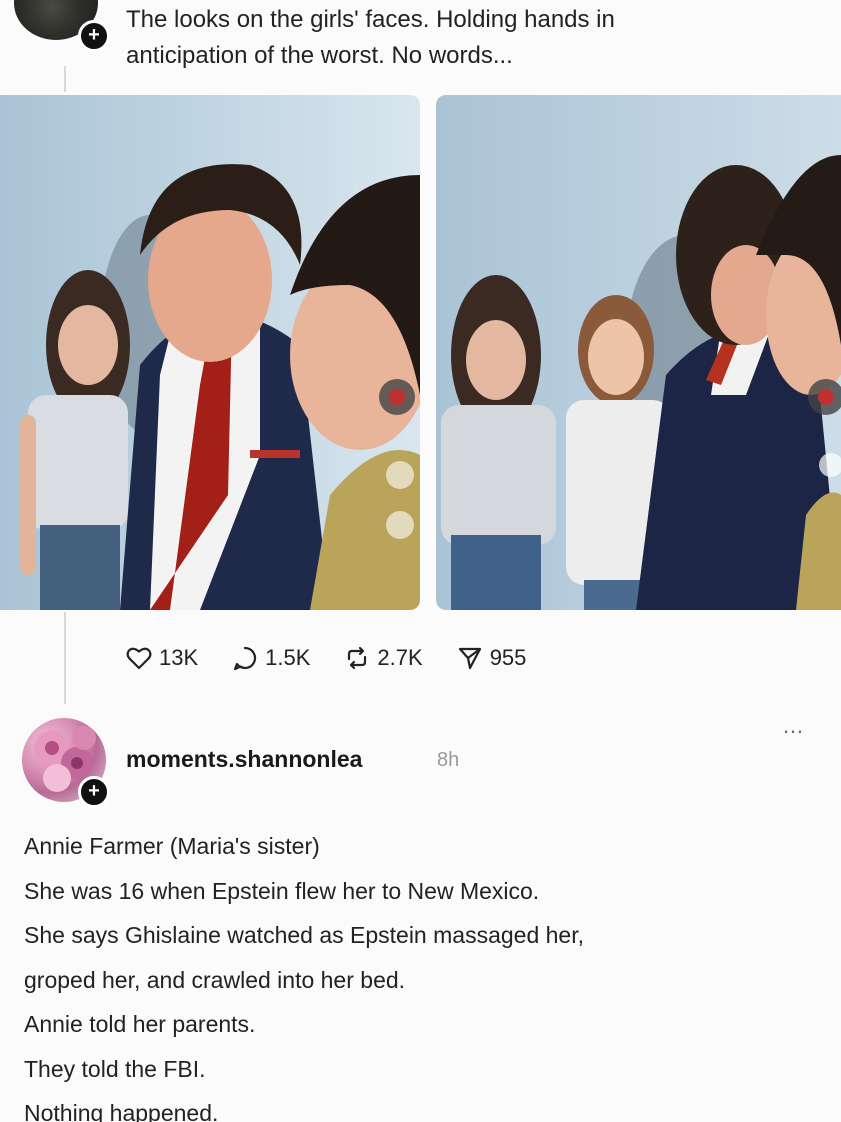  I want to click on reply-line: Annie told her parents., so click(140, 1024).